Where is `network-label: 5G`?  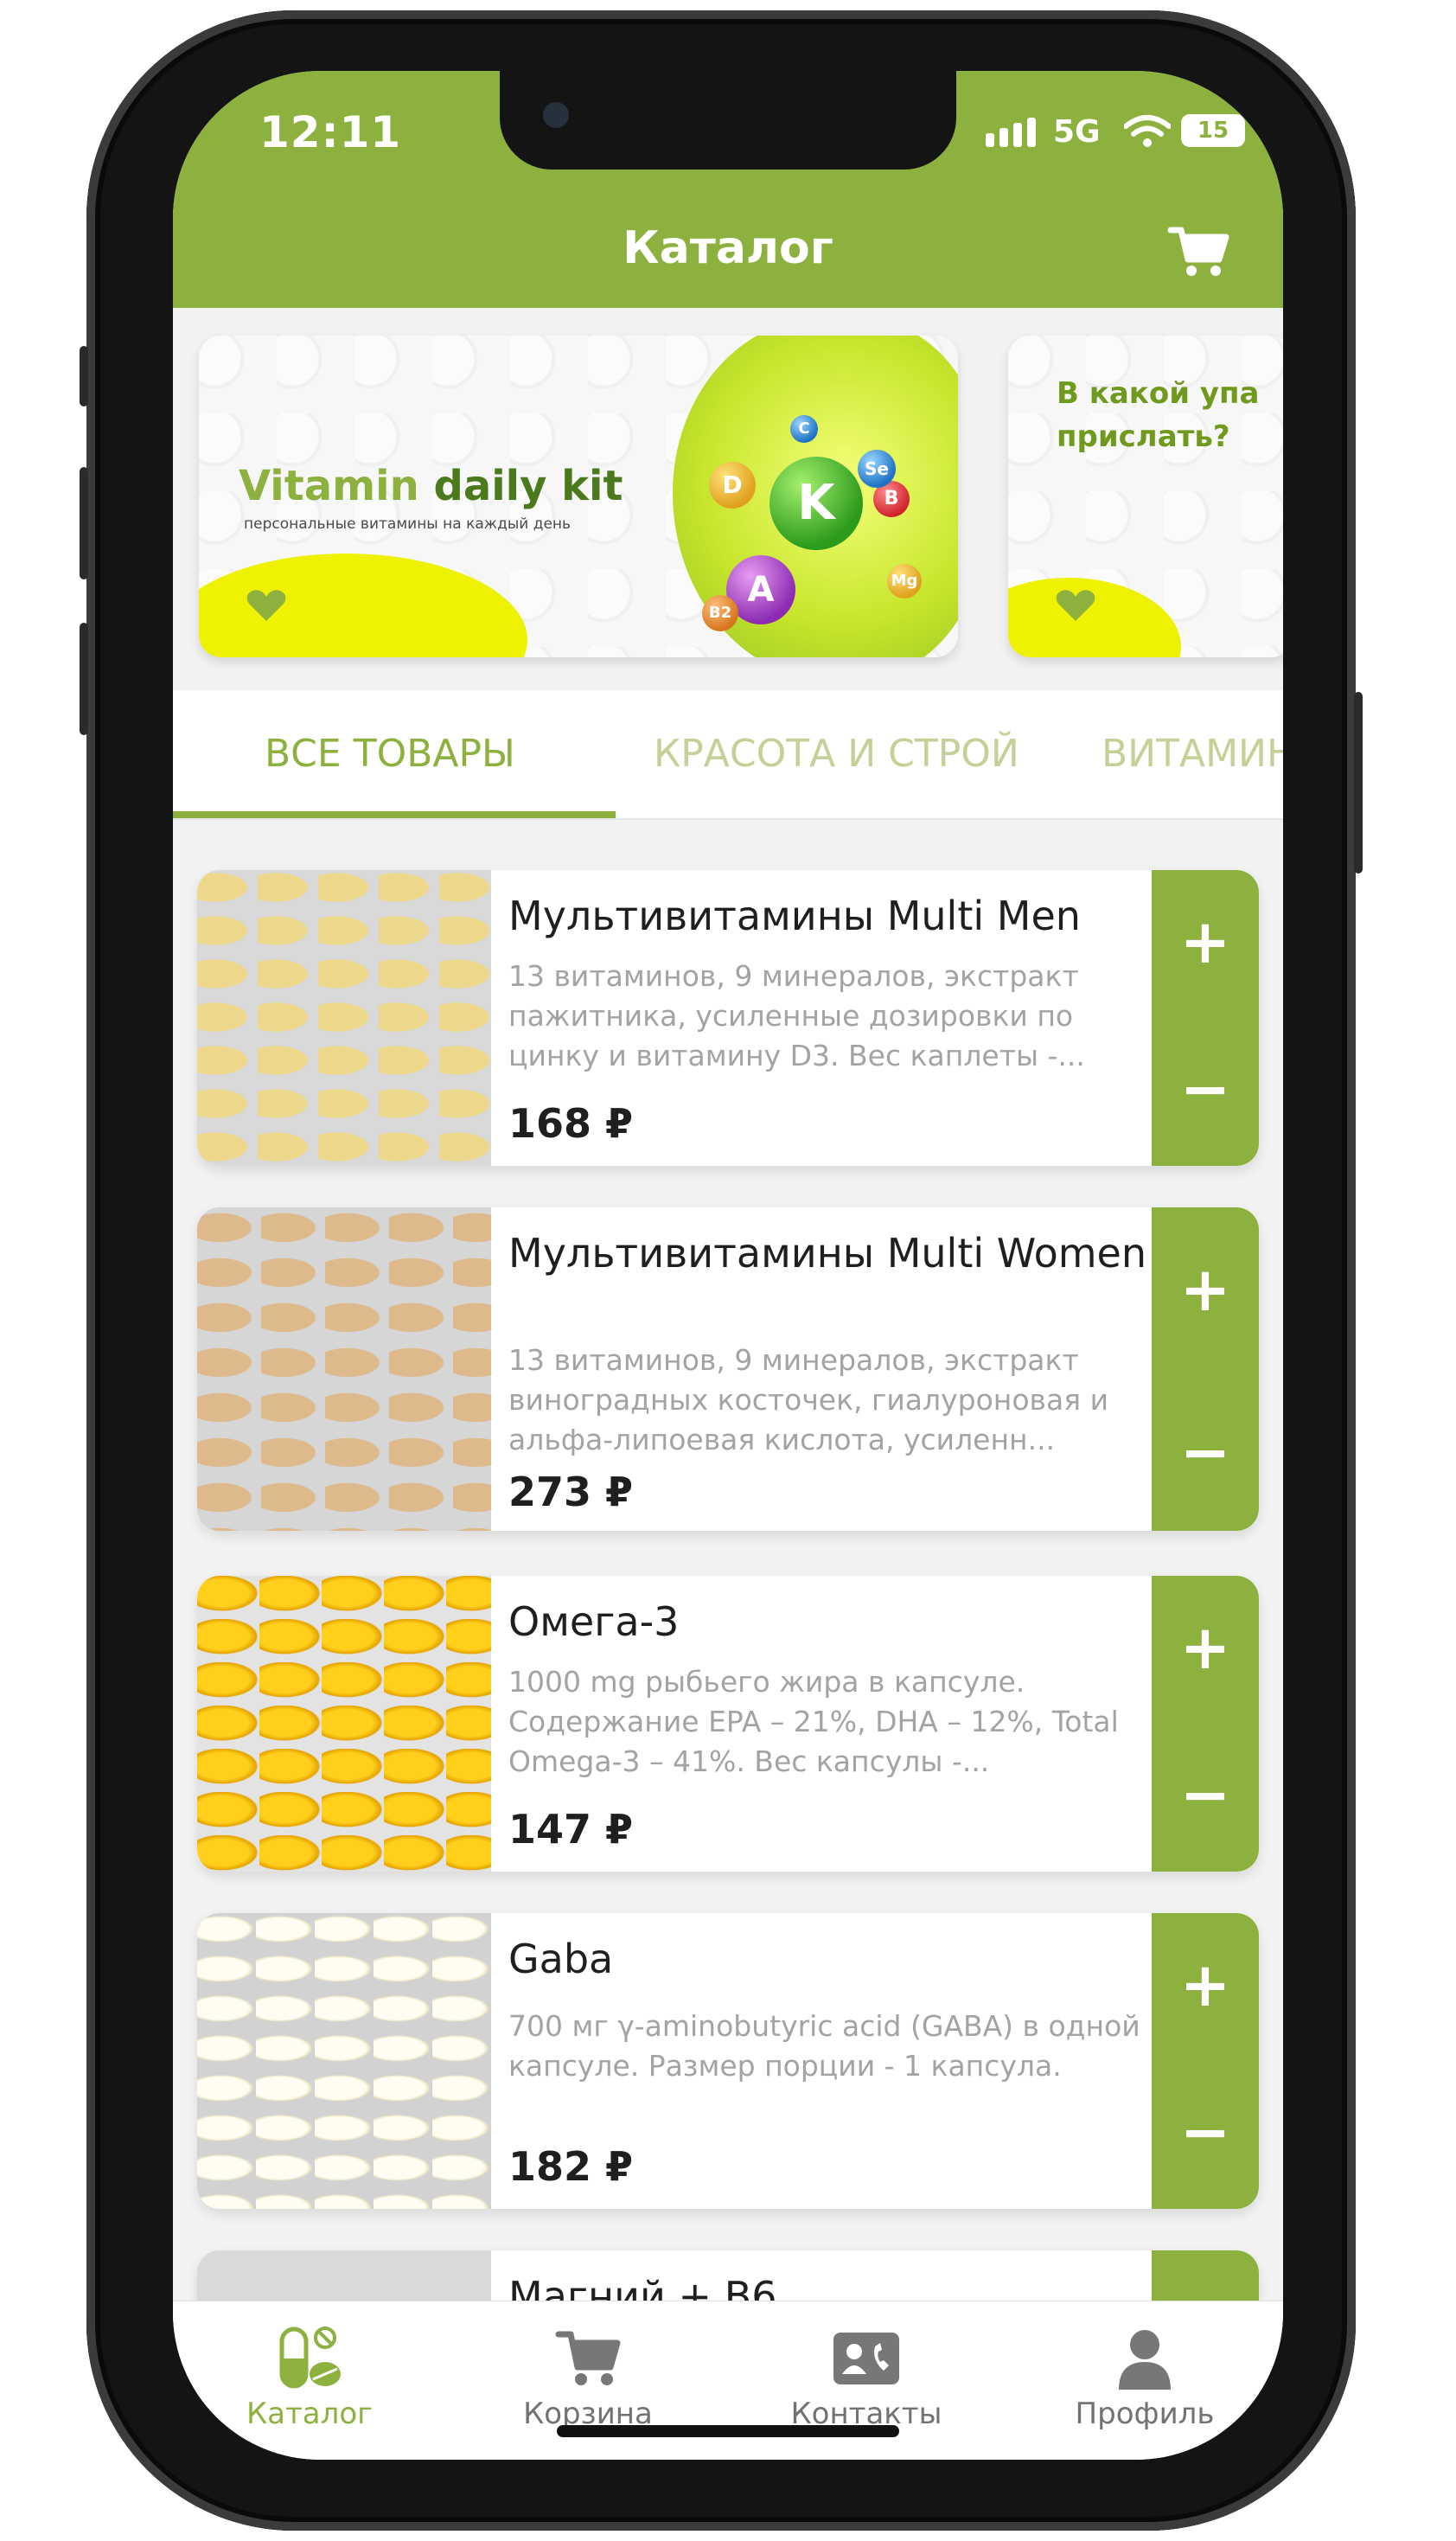
network-label: 5G is located at coordinates (1077, 132).